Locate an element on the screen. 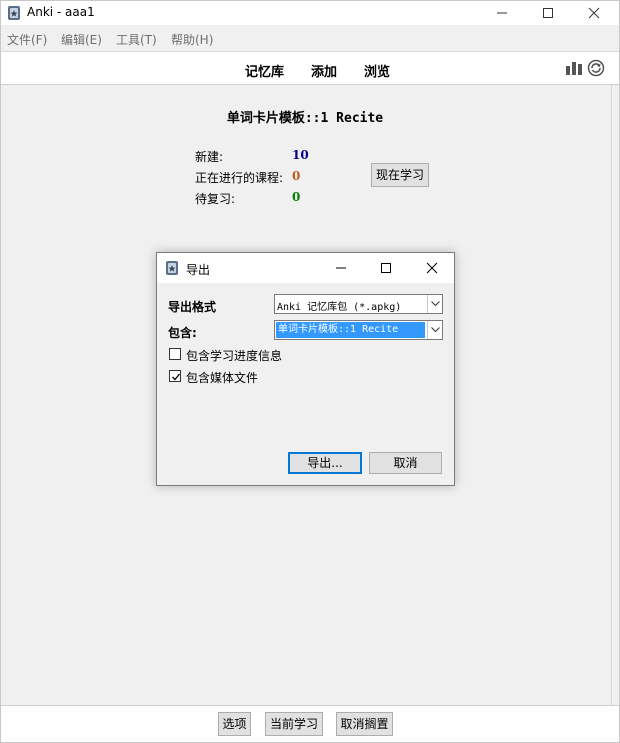  title-bar: Anki - aaa1 is located at coordinates (310, 13).